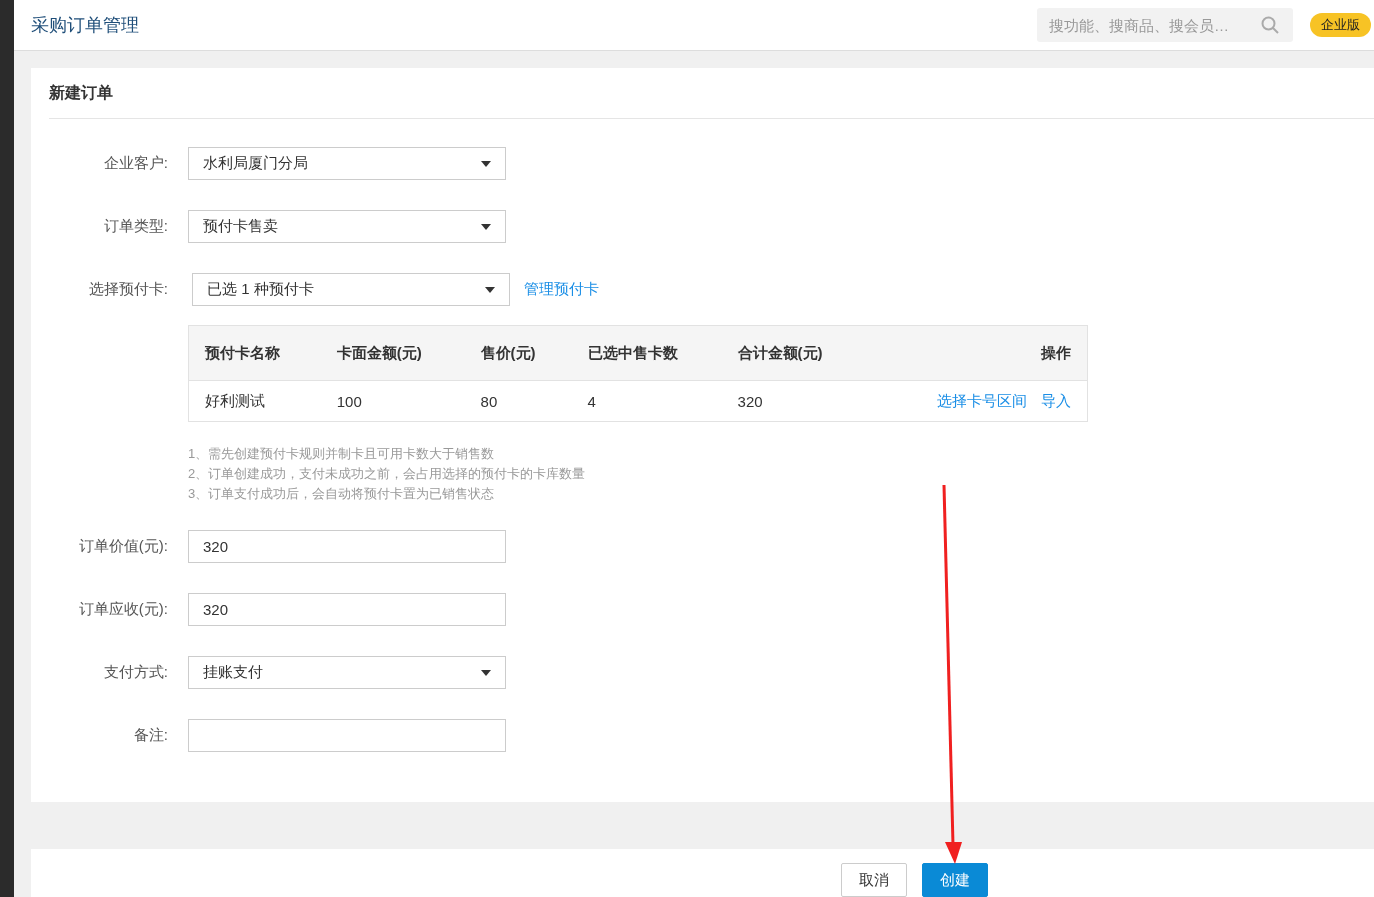  Describe the element at coordinates (646, 353) in the screenshot. I see `column-header: 已选中售卡数` at that location.